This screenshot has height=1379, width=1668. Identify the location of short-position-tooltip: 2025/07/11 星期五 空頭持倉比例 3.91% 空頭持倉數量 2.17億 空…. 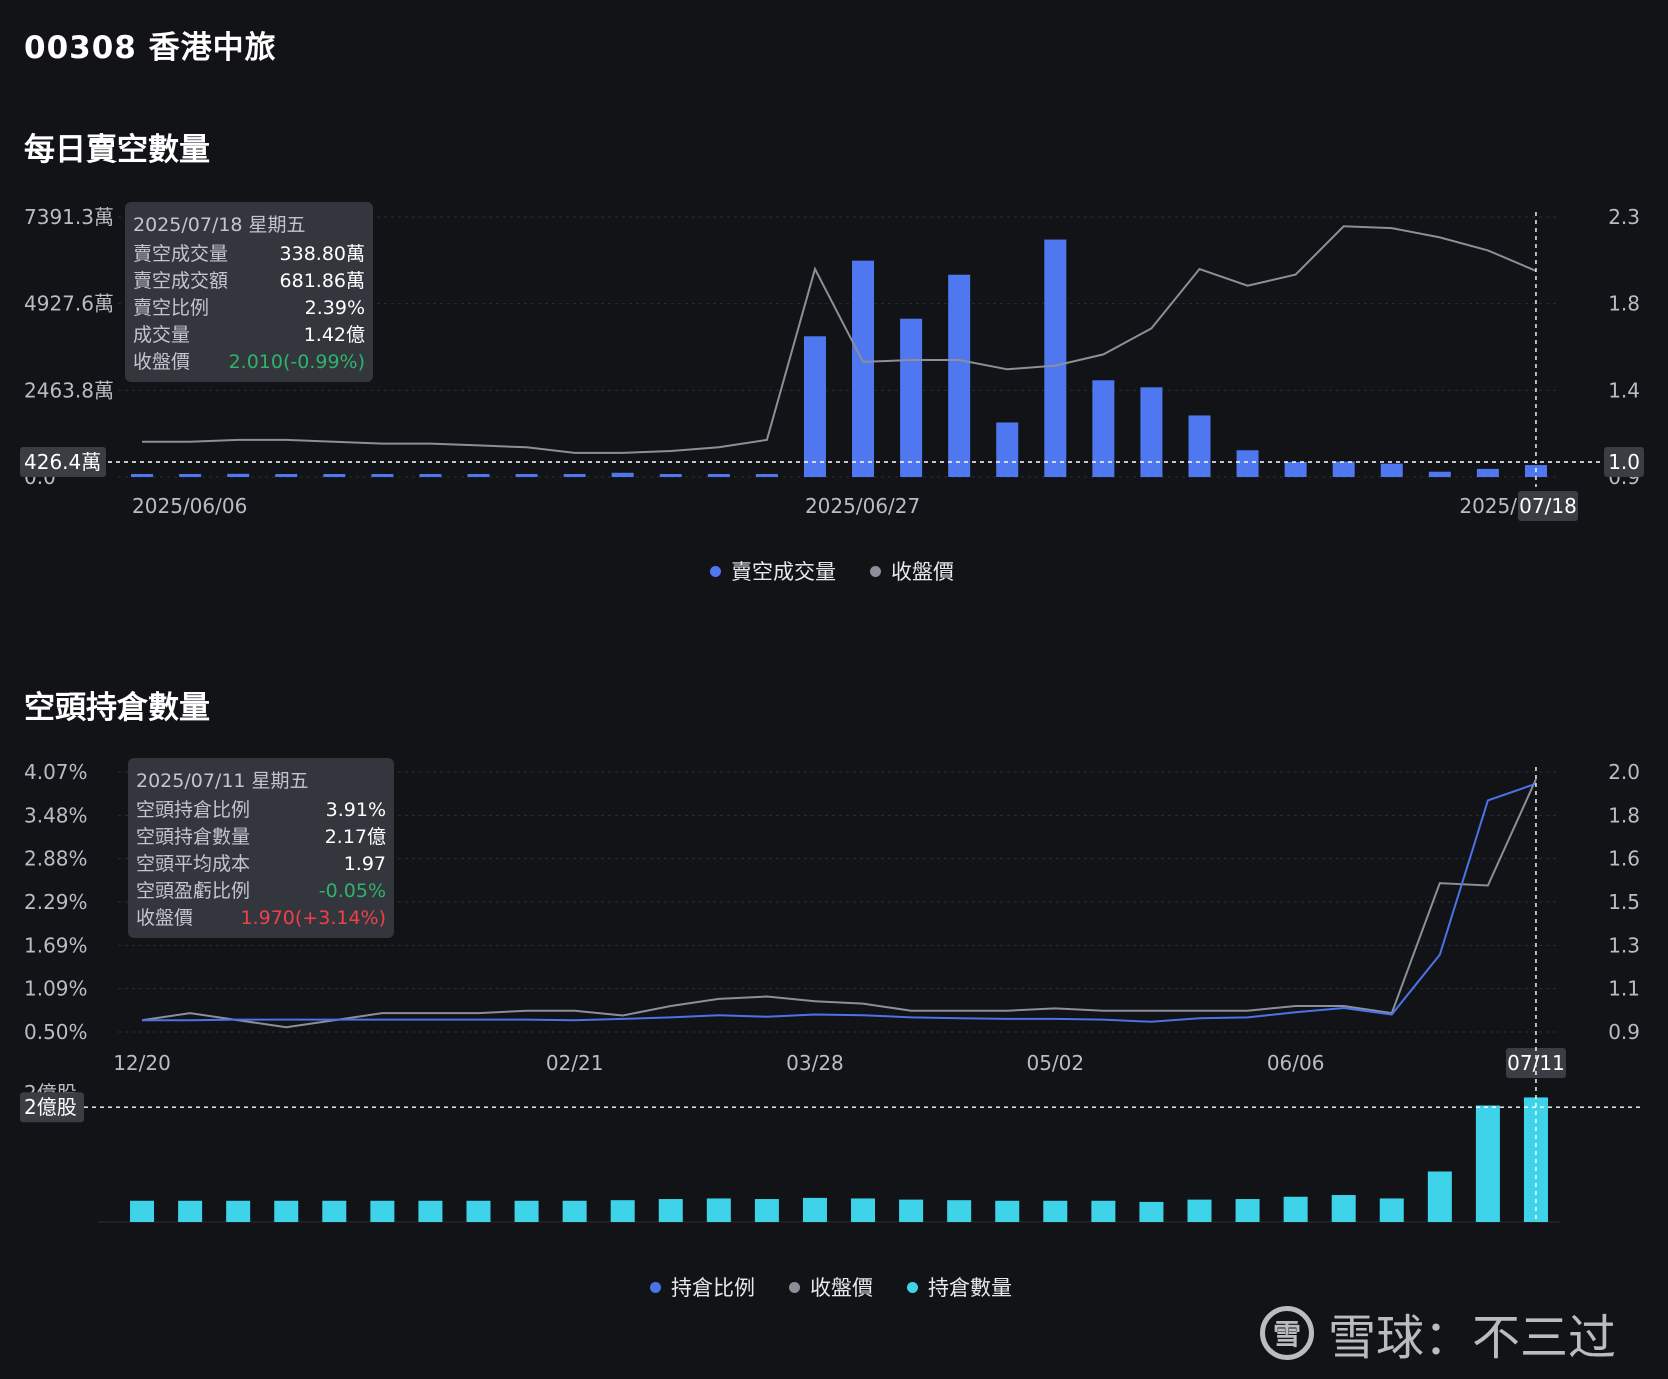
(261, 848).